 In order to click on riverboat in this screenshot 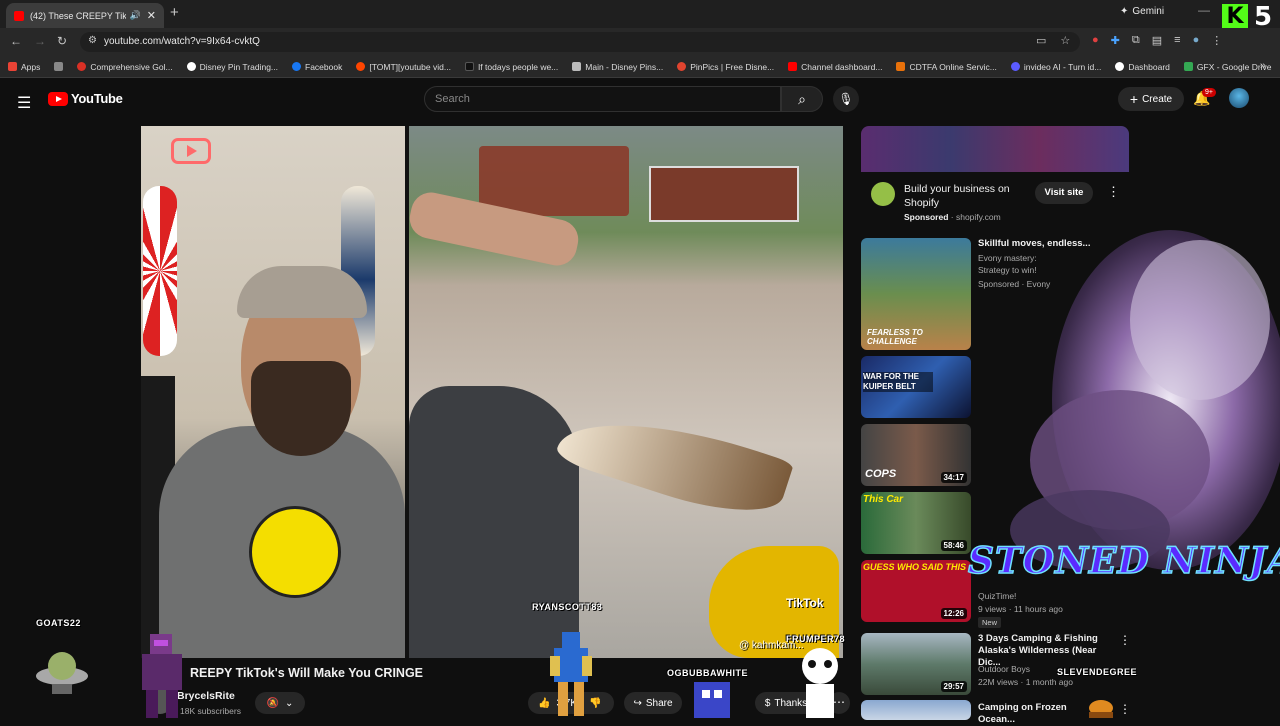, I will do `click(724, 194)`.